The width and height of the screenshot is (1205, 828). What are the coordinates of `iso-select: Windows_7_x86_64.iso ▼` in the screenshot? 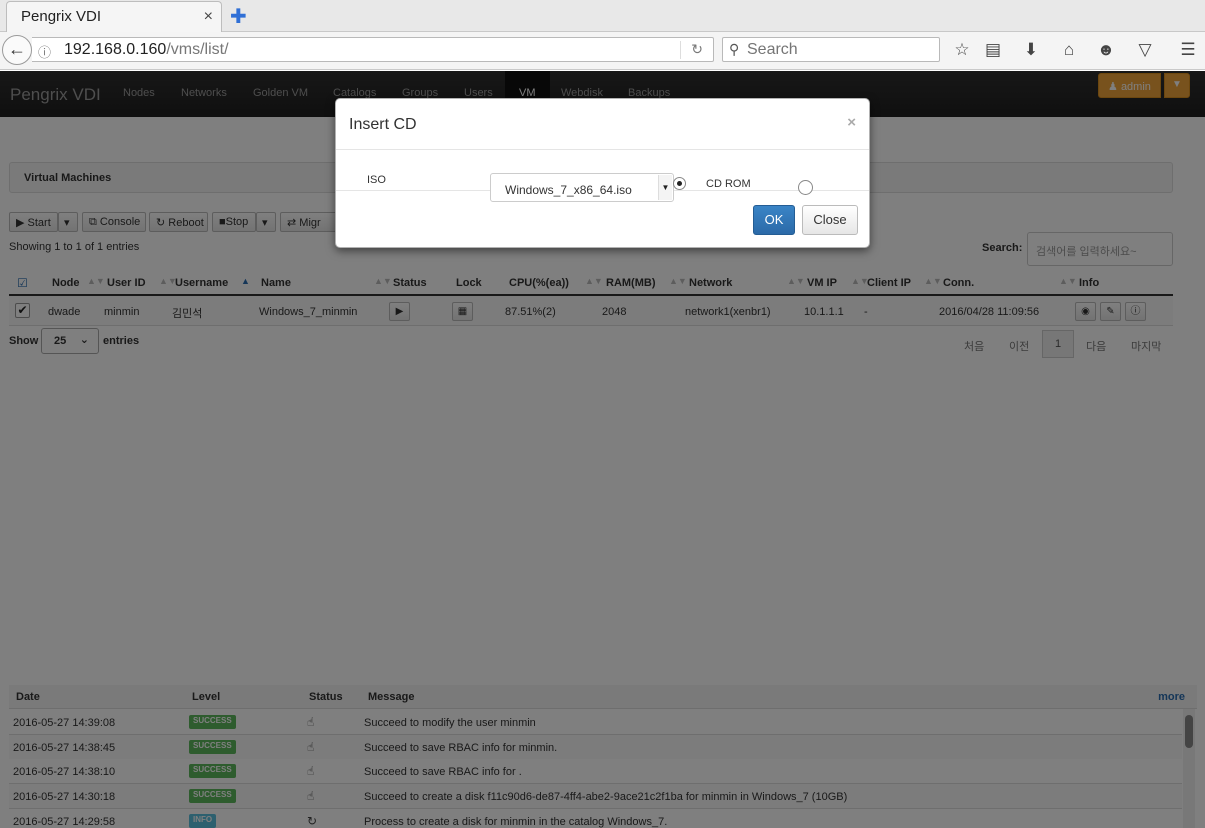 It's located at (582, 187).